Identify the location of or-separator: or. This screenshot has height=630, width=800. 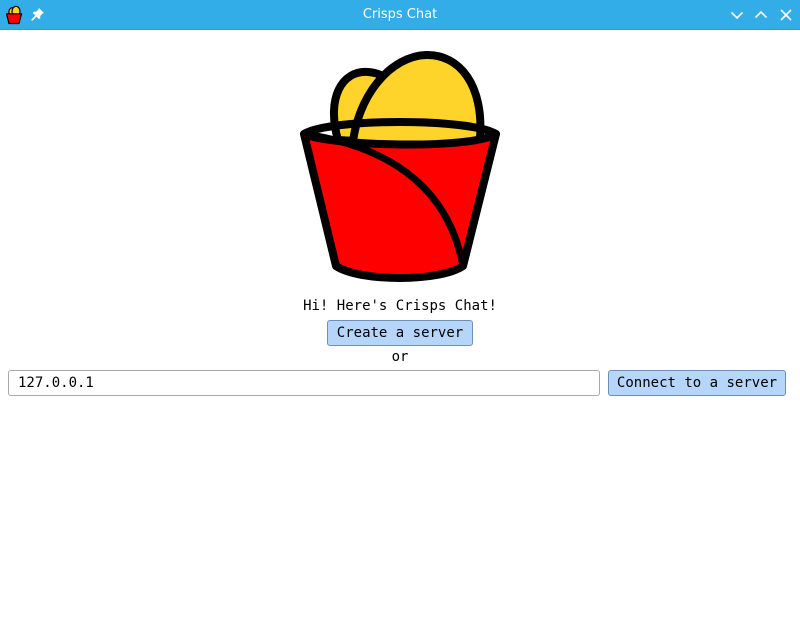
(400, 357).